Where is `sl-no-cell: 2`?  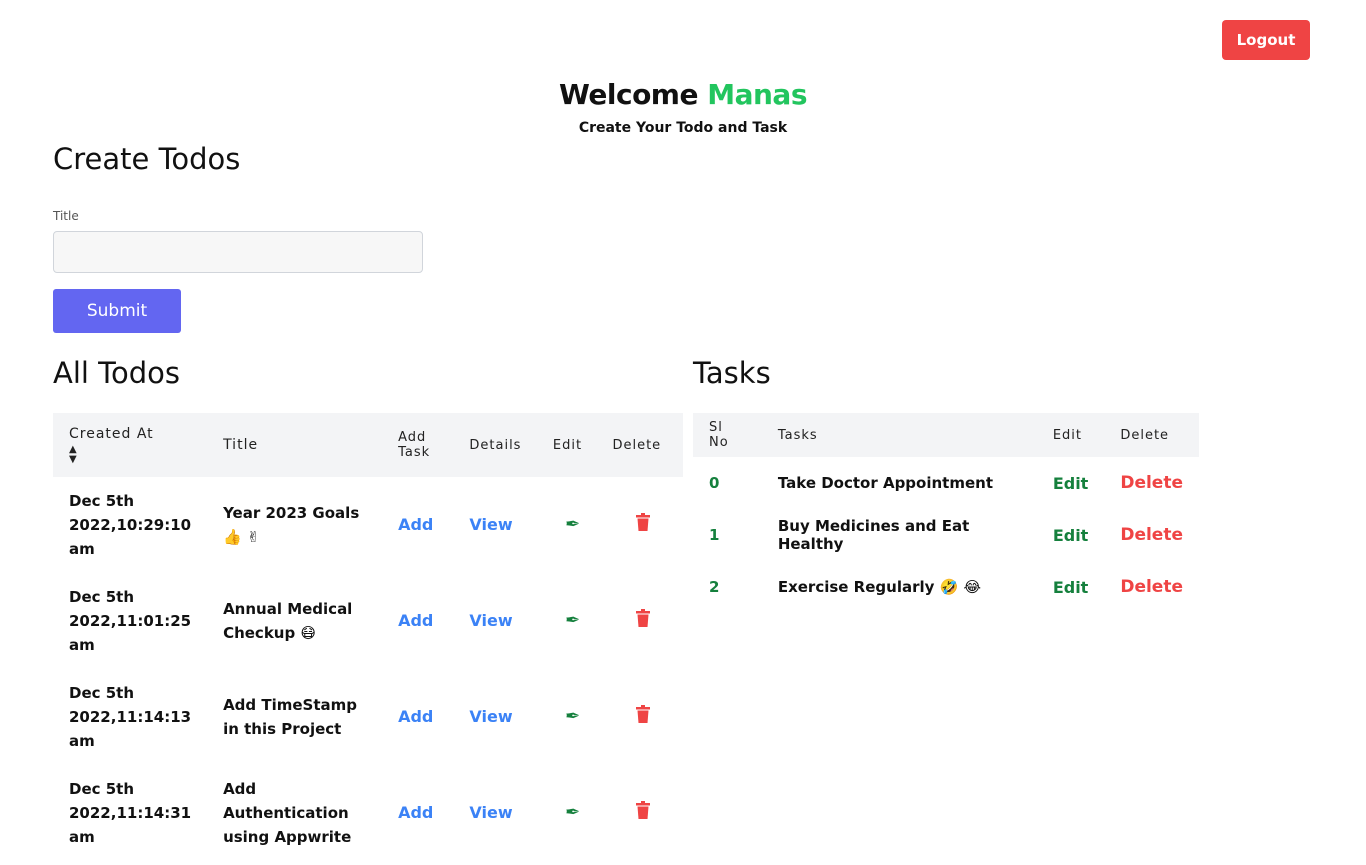 sl-no-cell: 2 is located at coordinates (714, 587).